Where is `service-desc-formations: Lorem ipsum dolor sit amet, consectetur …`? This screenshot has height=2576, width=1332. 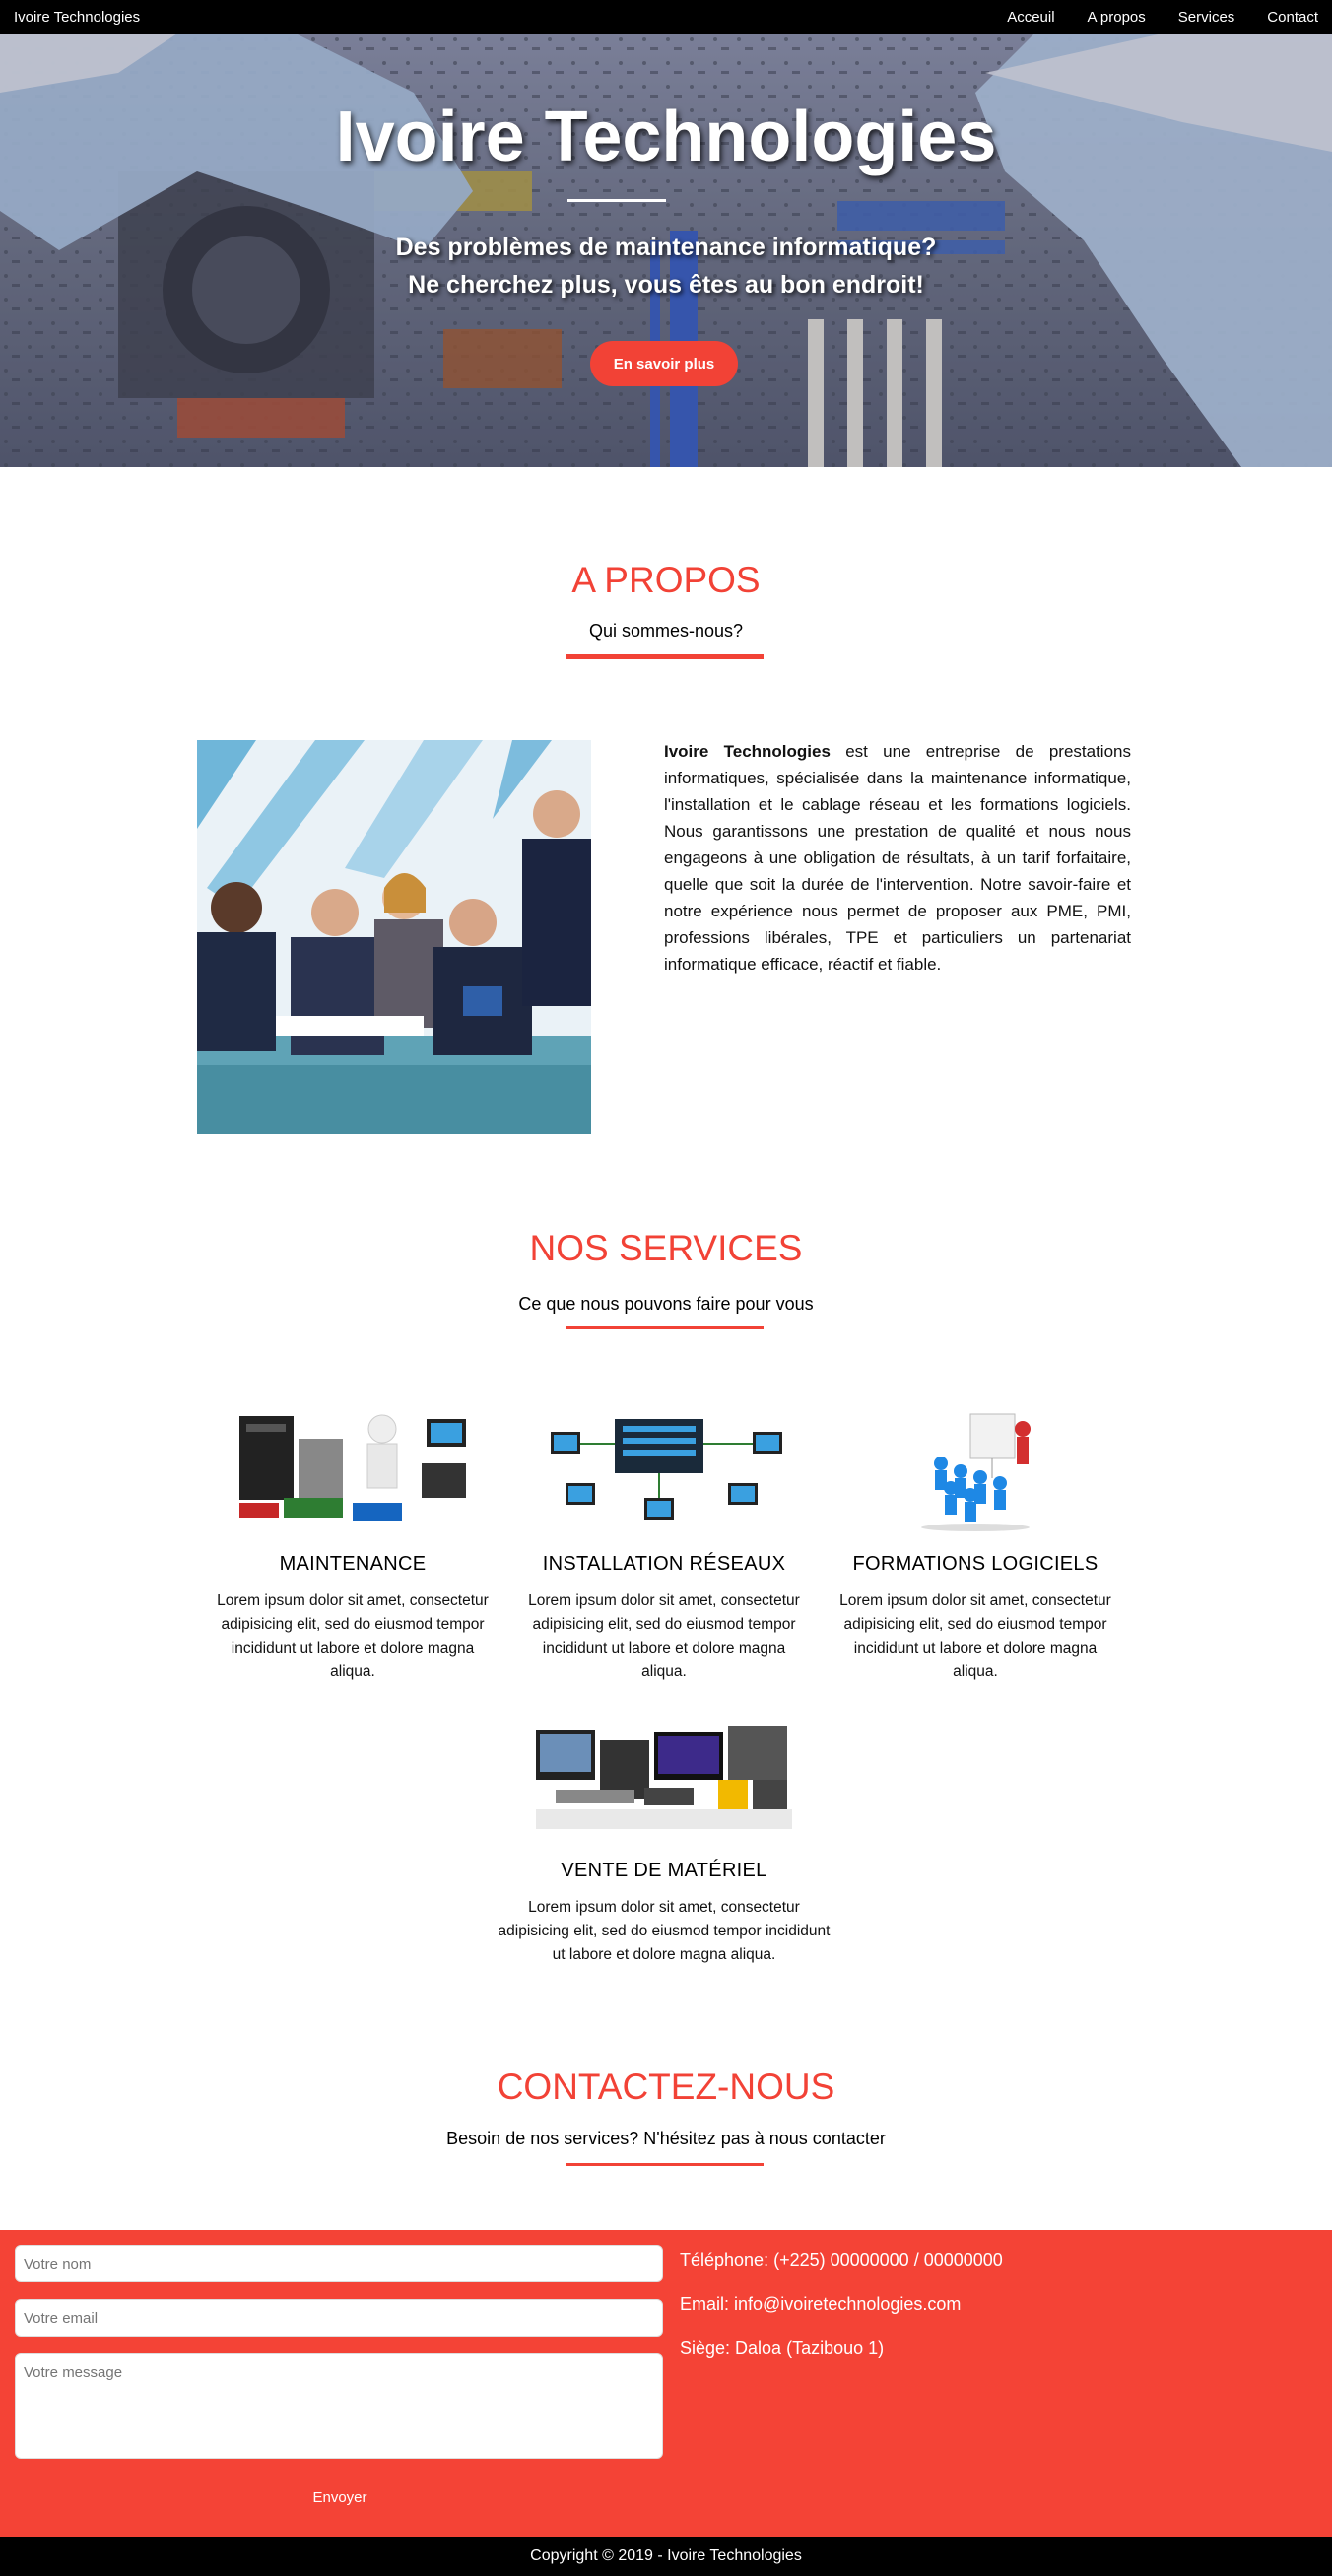
service-desc-formations: Lorem ipsum dolor sit amet, consectetur … is located at coordinates (975, 1636).